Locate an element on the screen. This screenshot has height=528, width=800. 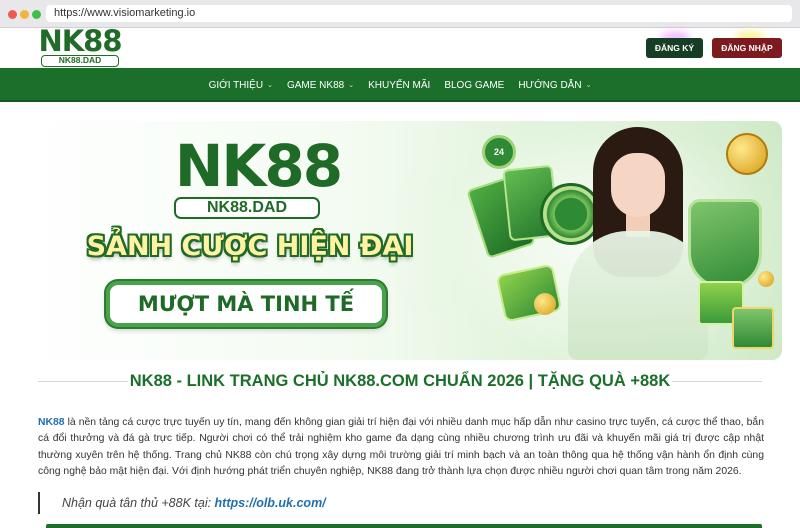
nav-item: HƯỚNG DẪN ⌄ is located at coordinates (554, 85).